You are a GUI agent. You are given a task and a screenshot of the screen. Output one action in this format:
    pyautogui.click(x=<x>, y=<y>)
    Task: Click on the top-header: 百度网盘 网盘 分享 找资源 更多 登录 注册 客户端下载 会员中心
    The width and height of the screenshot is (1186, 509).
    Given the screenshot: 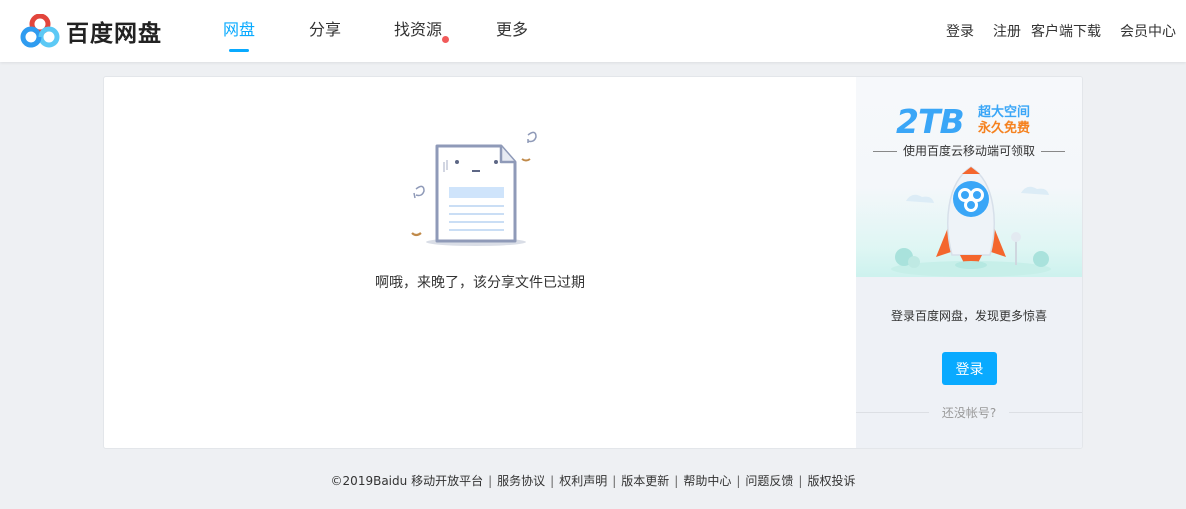 What is the action you would take?
    pyautogui.click(x=593, y=31)
    